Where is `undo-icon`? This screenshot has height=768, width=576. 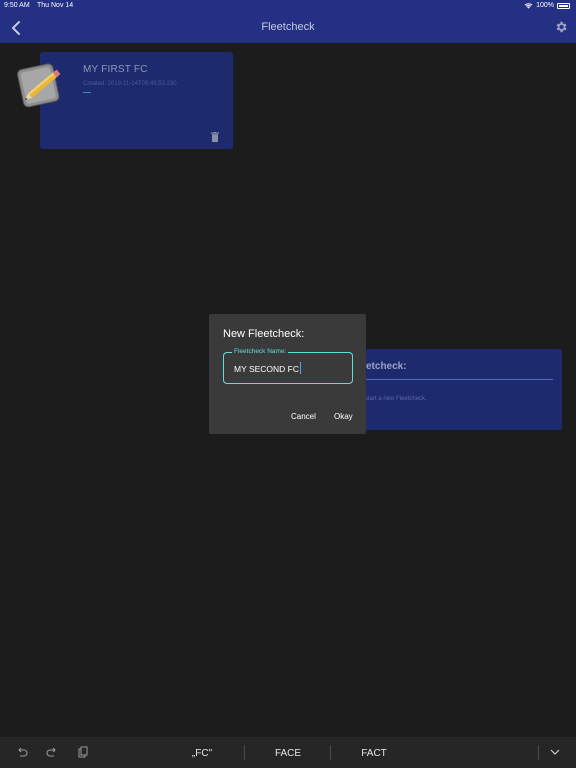 undo-icon is located at coordinates (22, 752).